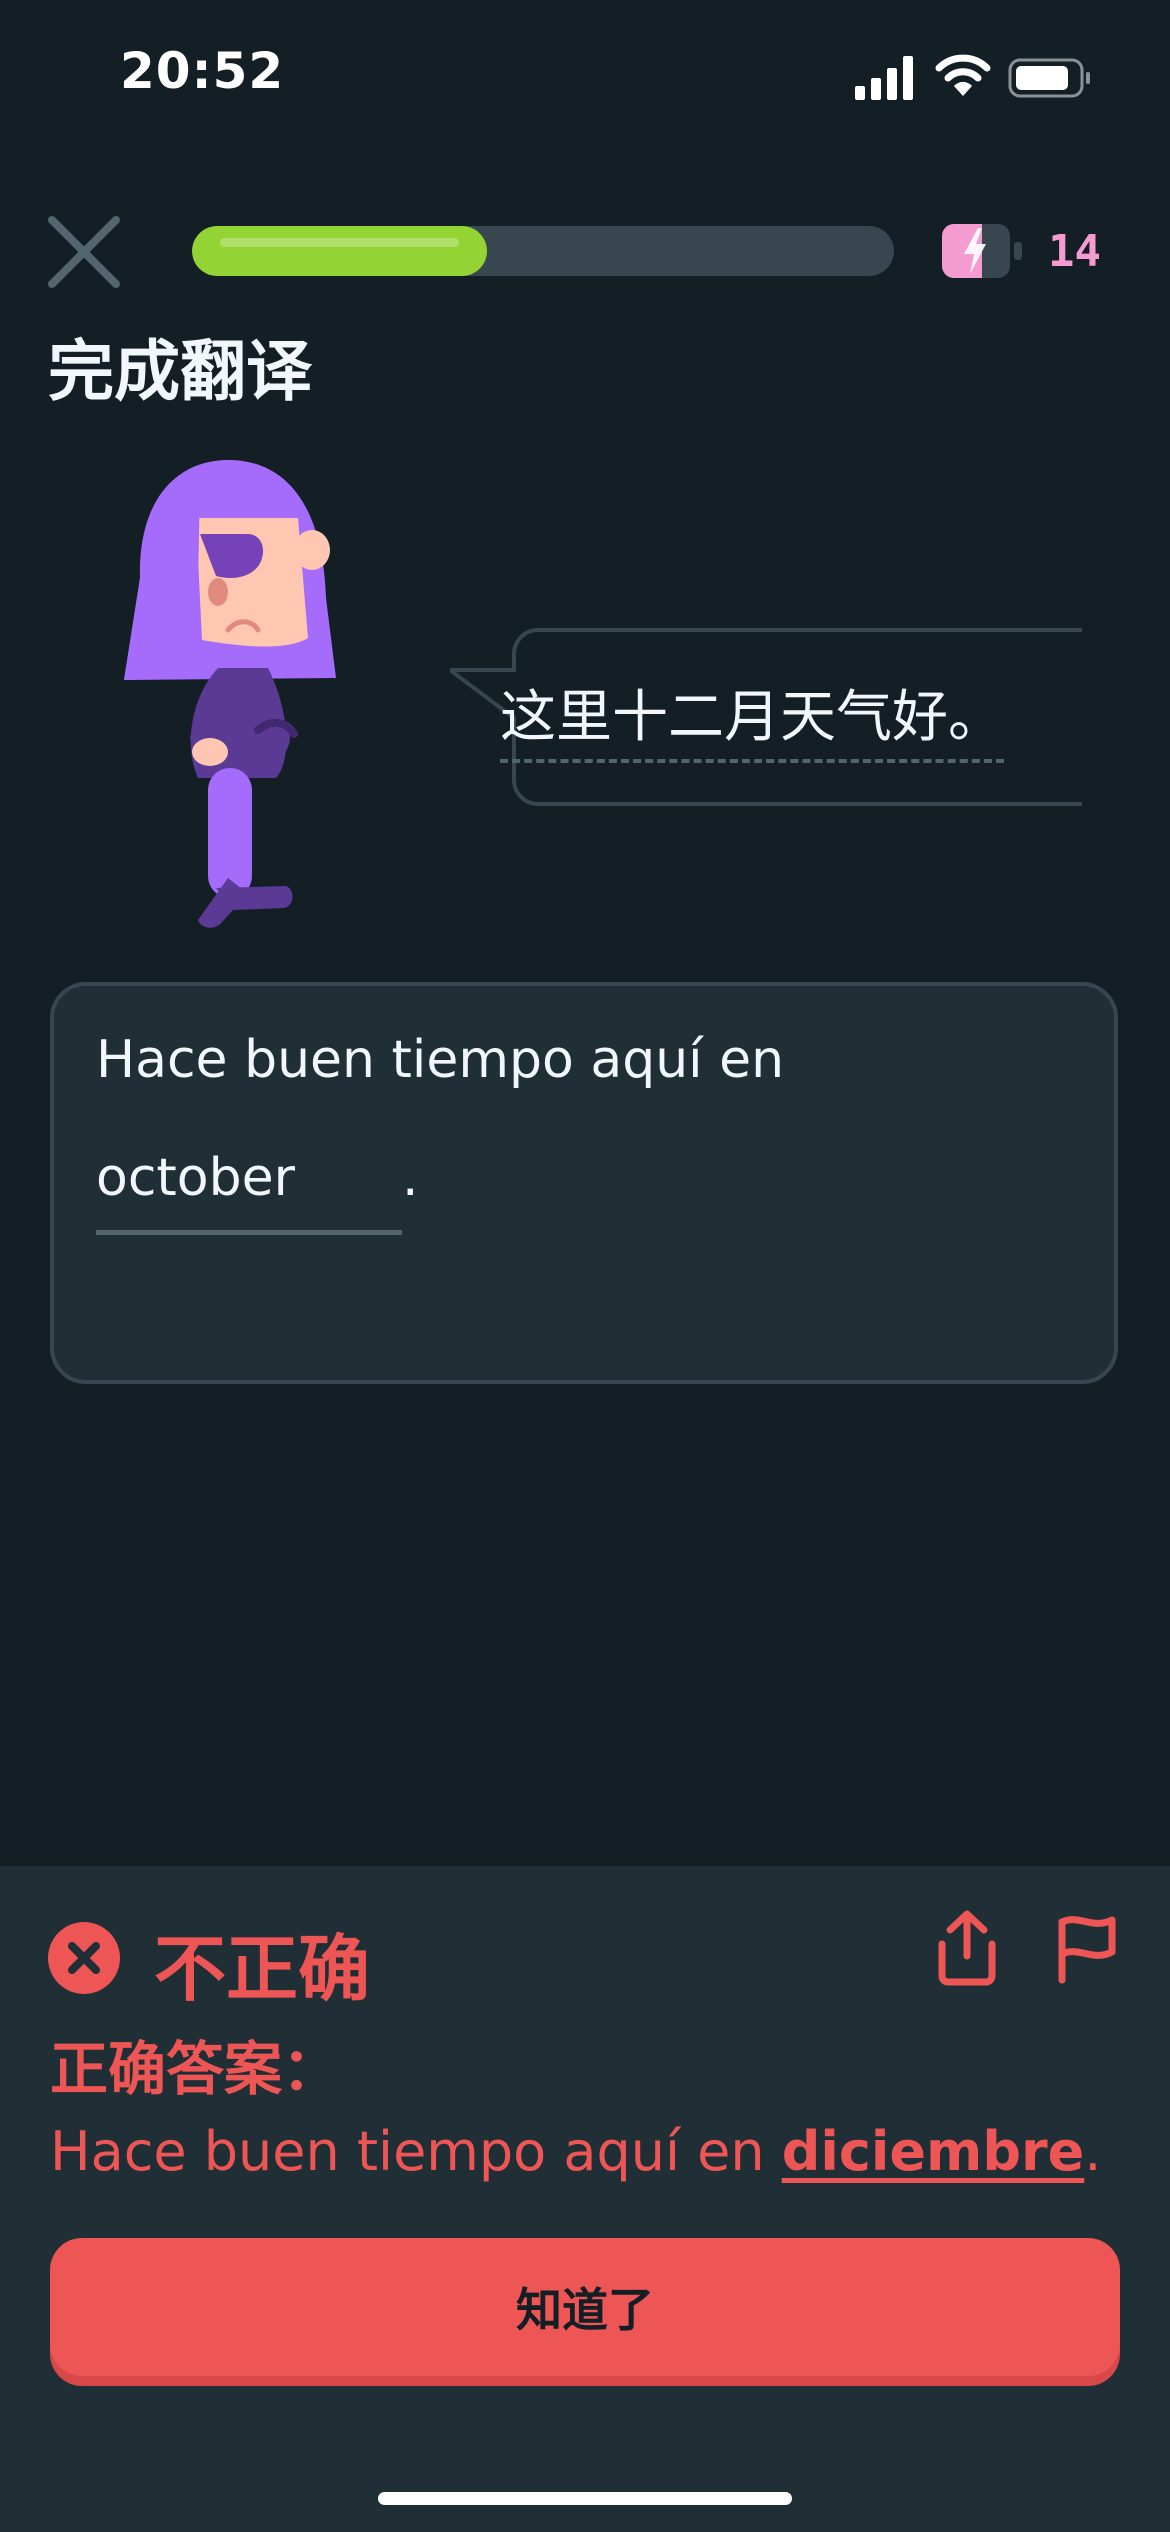 Image resolution: width=1170 pixels, height=2532 pixels. Describe the element at coordinates (339, 251) in the screenshot. I see `progress-fill` at that location.